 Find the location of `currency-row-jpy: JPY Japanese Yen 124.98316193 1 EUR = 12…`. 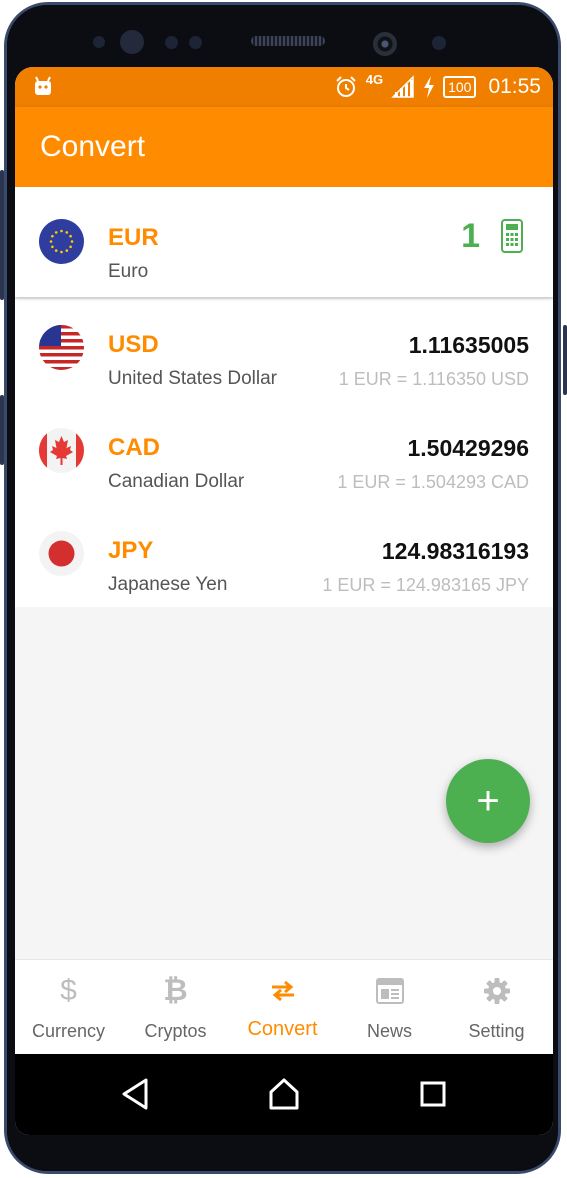

currency-row-jpy: JPY Japanese Yen 124.98316193 1 EUR = 12… is located at coordinates (284, 556).